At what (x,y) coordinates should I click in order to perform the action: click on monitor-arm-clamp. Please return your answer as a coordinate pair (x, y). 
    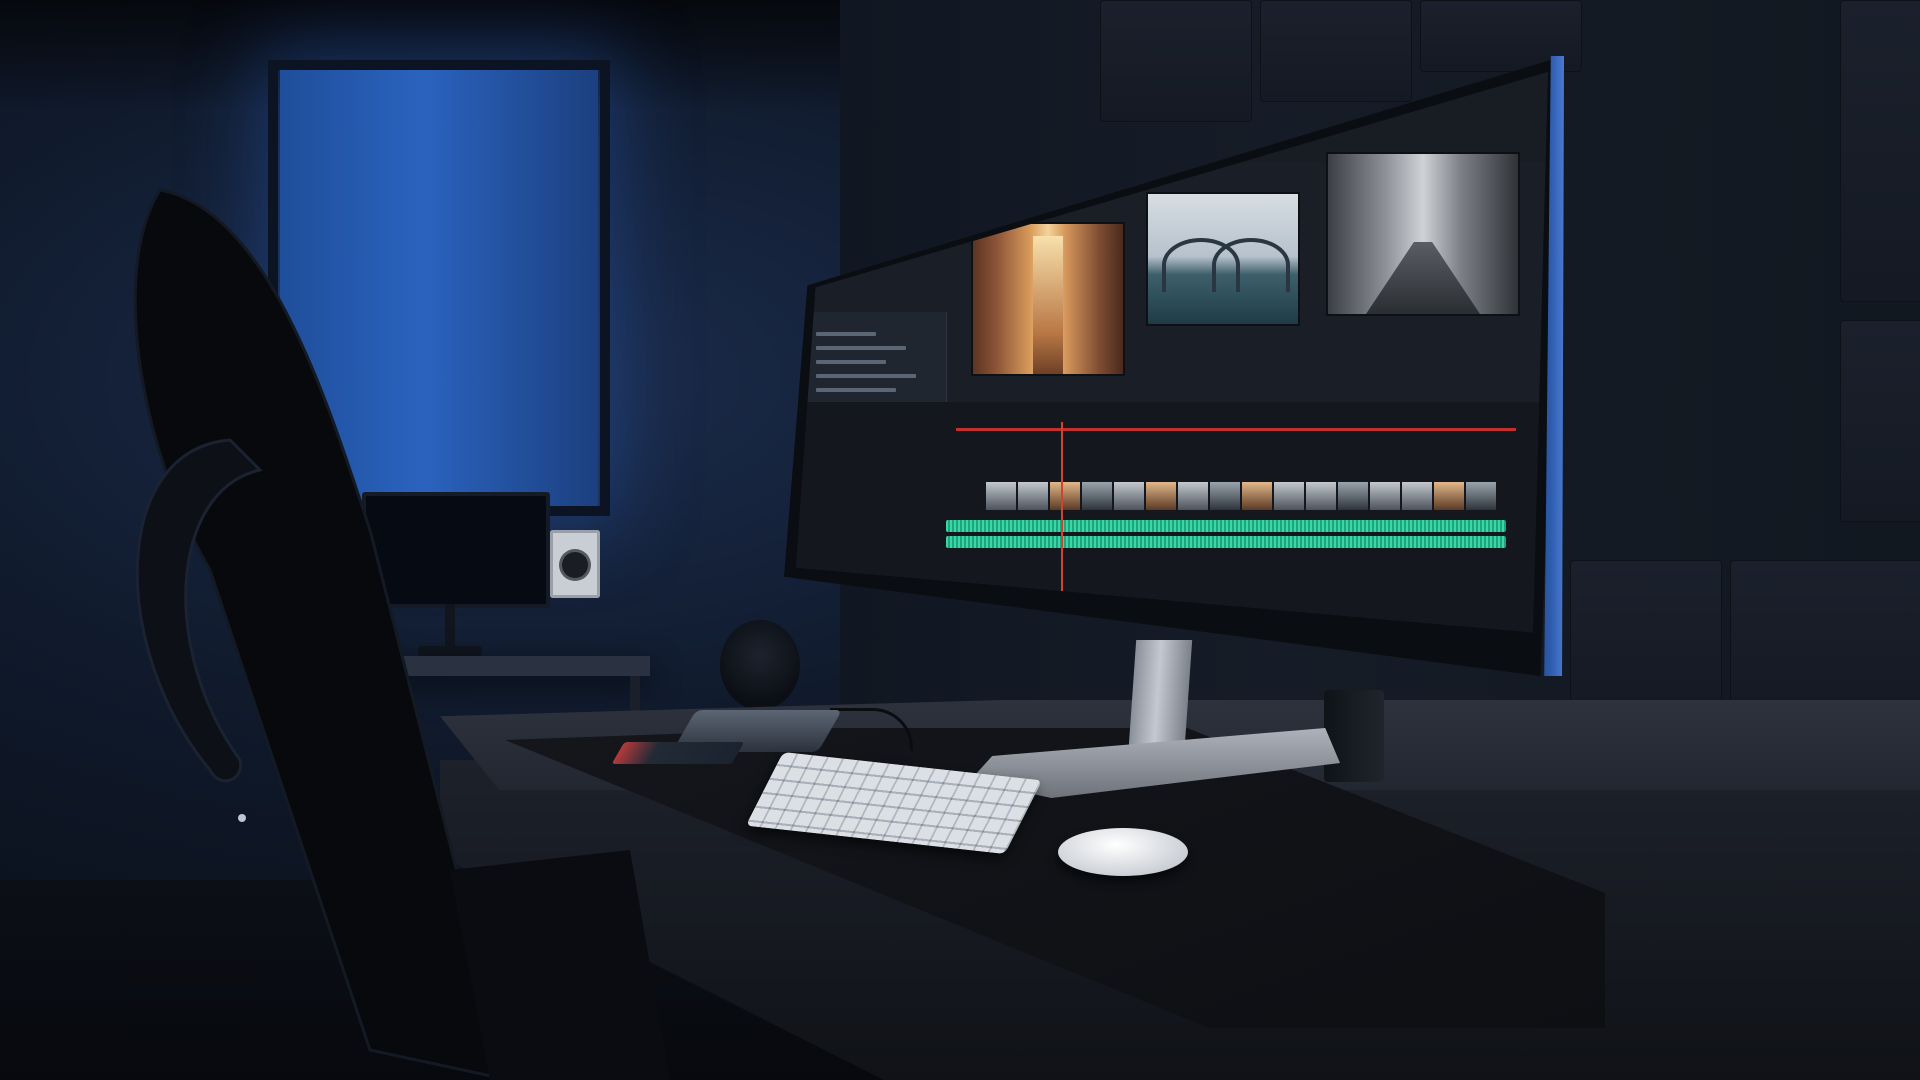
    Looking at the image, I should click on (1354, 736).